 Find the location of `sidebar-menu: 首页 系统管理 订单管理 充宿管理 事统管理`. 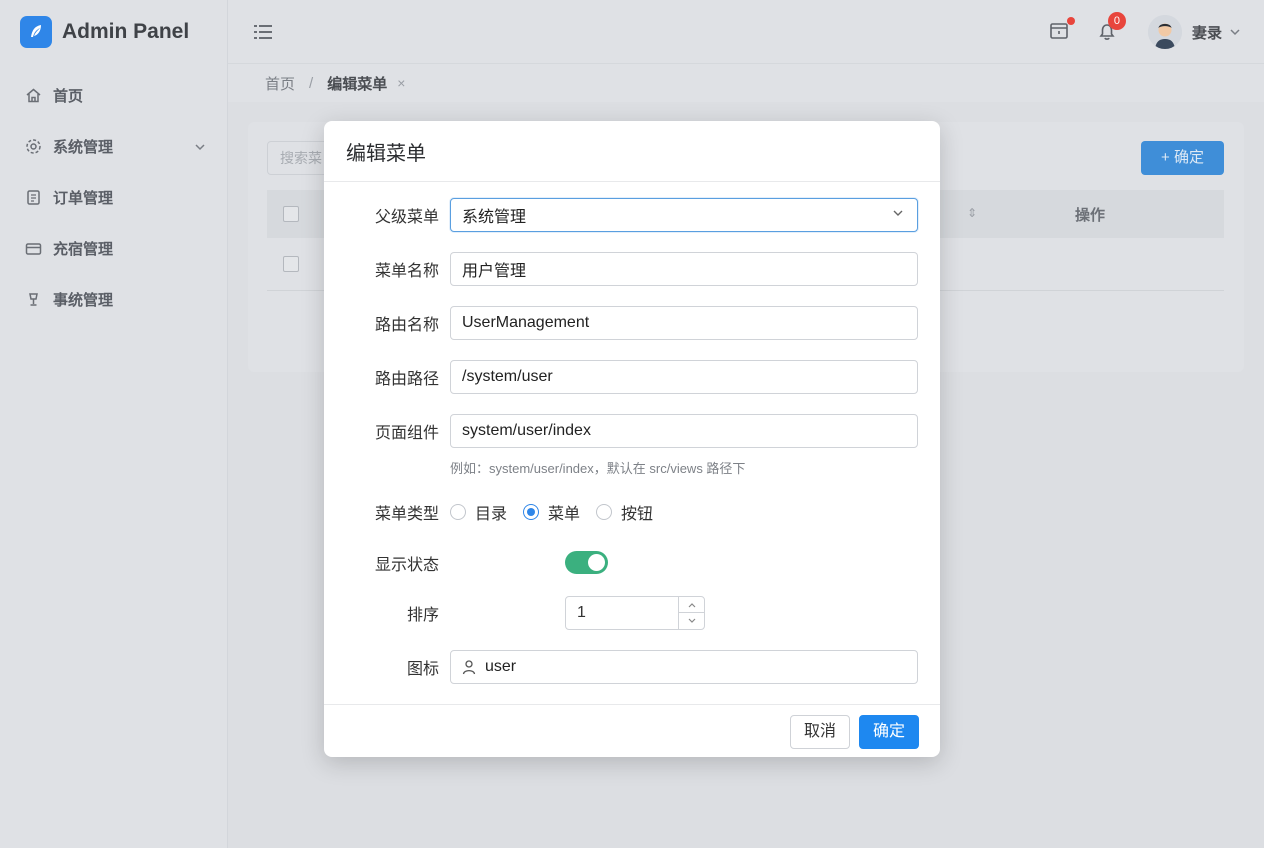

sidebar-menu: 首页 系统管理 订单管理 充宿管理 事统管理 is located at coordinates (113, 197).